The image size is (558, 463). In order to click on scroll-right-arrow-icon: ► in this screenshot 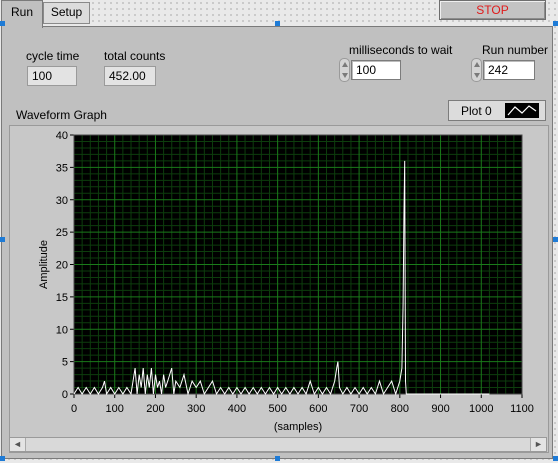, I will do `click(538, 444)`.